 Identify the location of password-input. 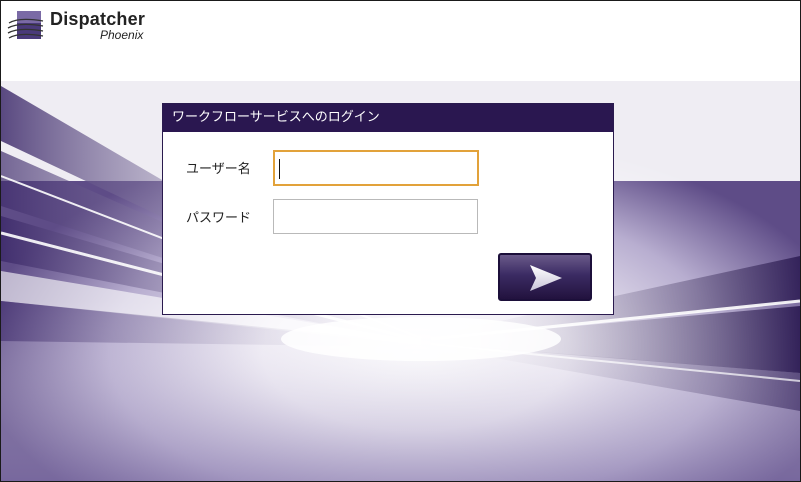
(375, 216).